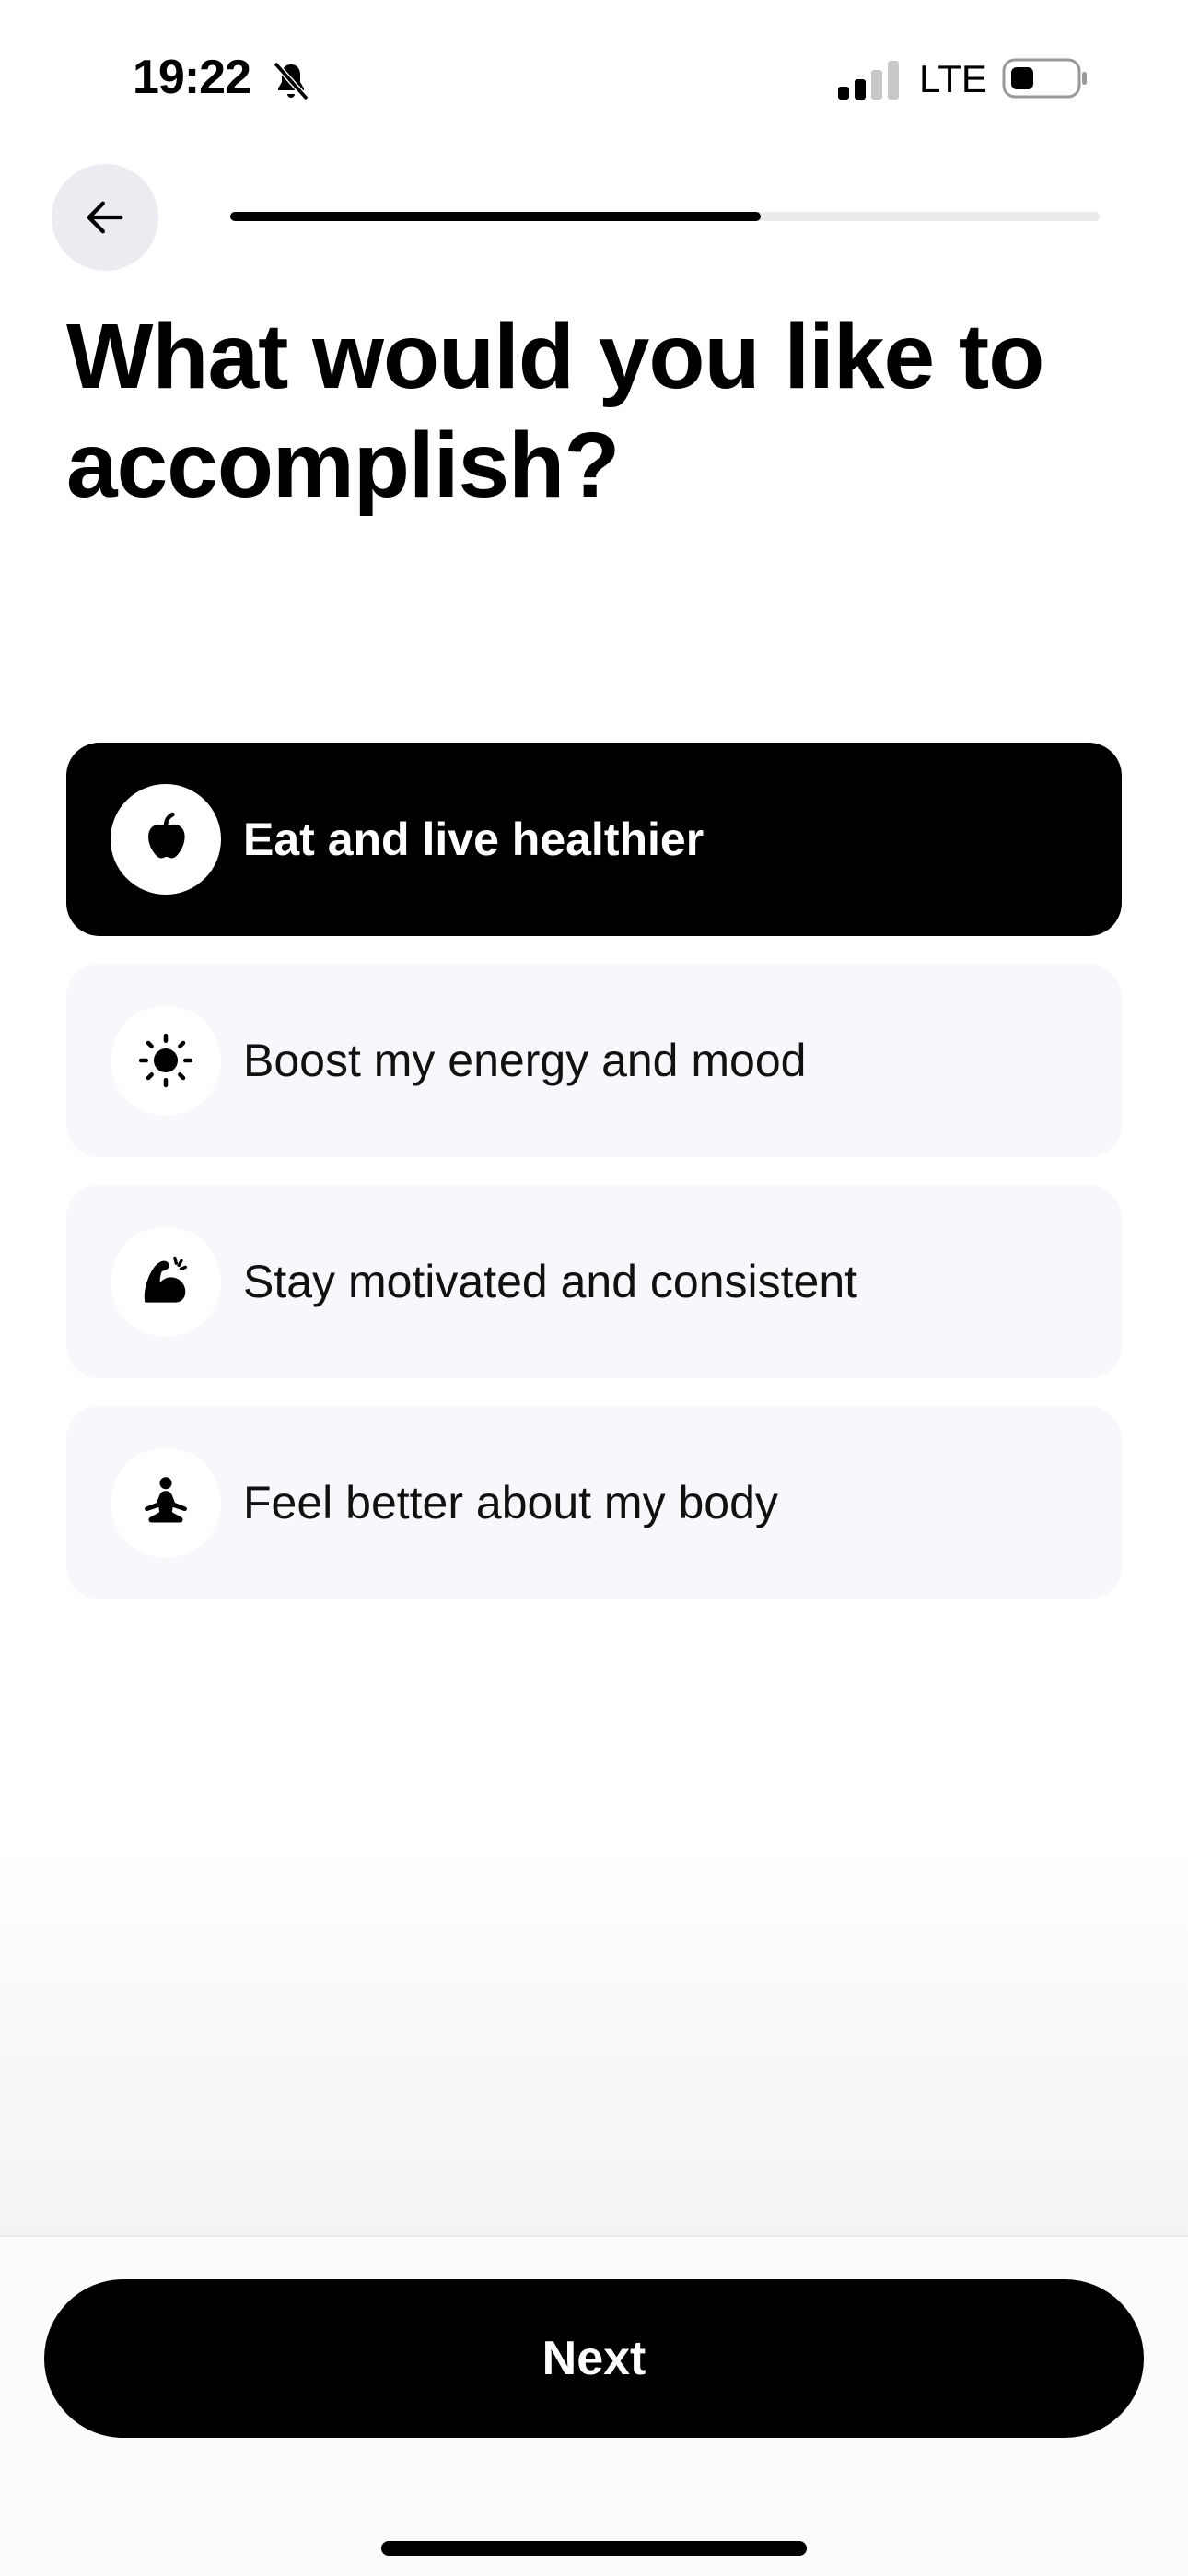  Describe the element at coordinates (550, 1281) in the screenshot. I see `option-label: Stay motivated and consistent` at that location.